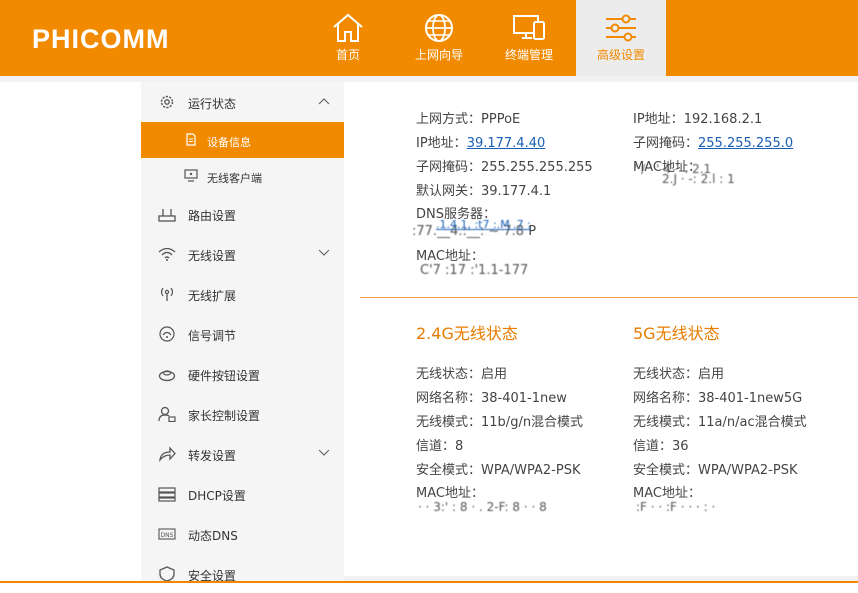 This screenshot has height=593, width=858. Describe the element at coordinates (745, 143) in the screenshot. I see `lan-mask-link: 255.255.255.0` at that location.